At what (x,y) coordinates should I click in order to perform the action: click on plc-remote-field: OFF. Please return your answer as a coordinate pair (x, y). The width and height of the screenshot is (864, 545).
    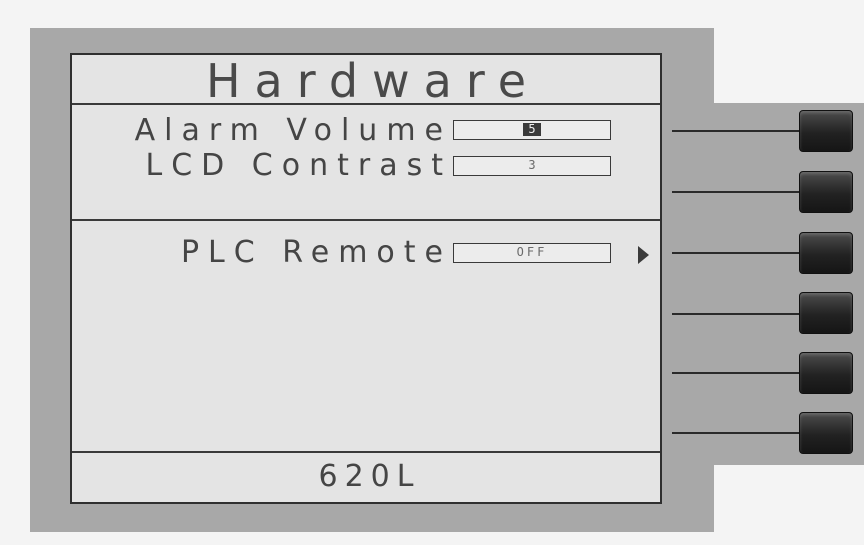
    Looking at the image, I should click on (532, 253).